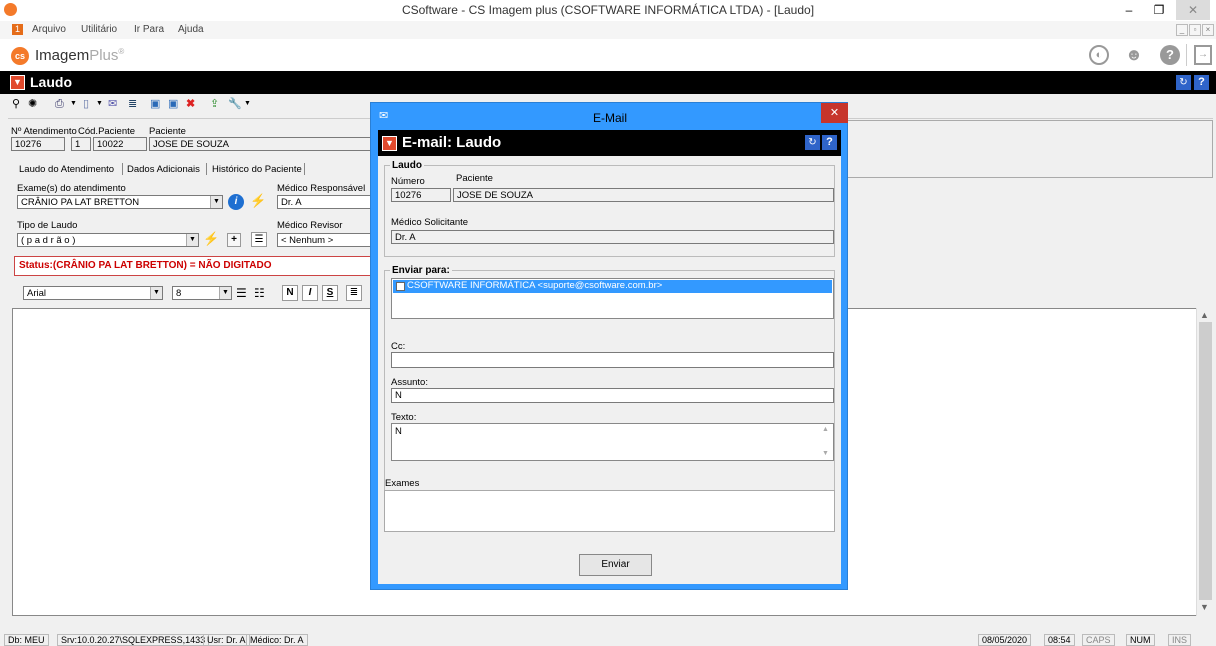 Image resolution: width=1216 pixels, height=646 pixels. I want to click on dialog-help-button: ?, so click(829, 142).